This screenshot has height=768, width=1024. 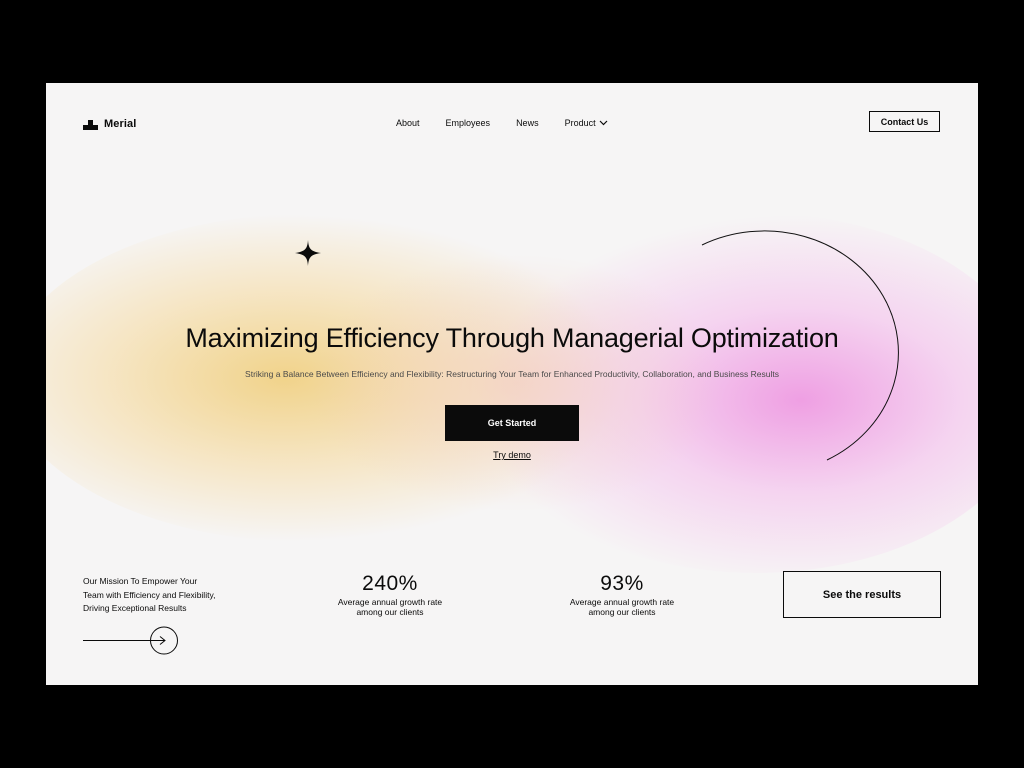 I want to click on nav-item-about: About, so click(x=408, y=123).